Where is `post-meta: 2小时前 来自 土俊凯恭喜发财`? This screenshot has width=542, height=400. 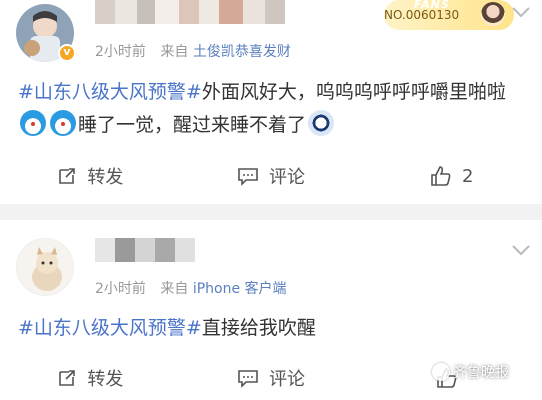
post-meta: 2小时前 来自 土俊凯恭喜发财 is located at coordinates (193, 51).